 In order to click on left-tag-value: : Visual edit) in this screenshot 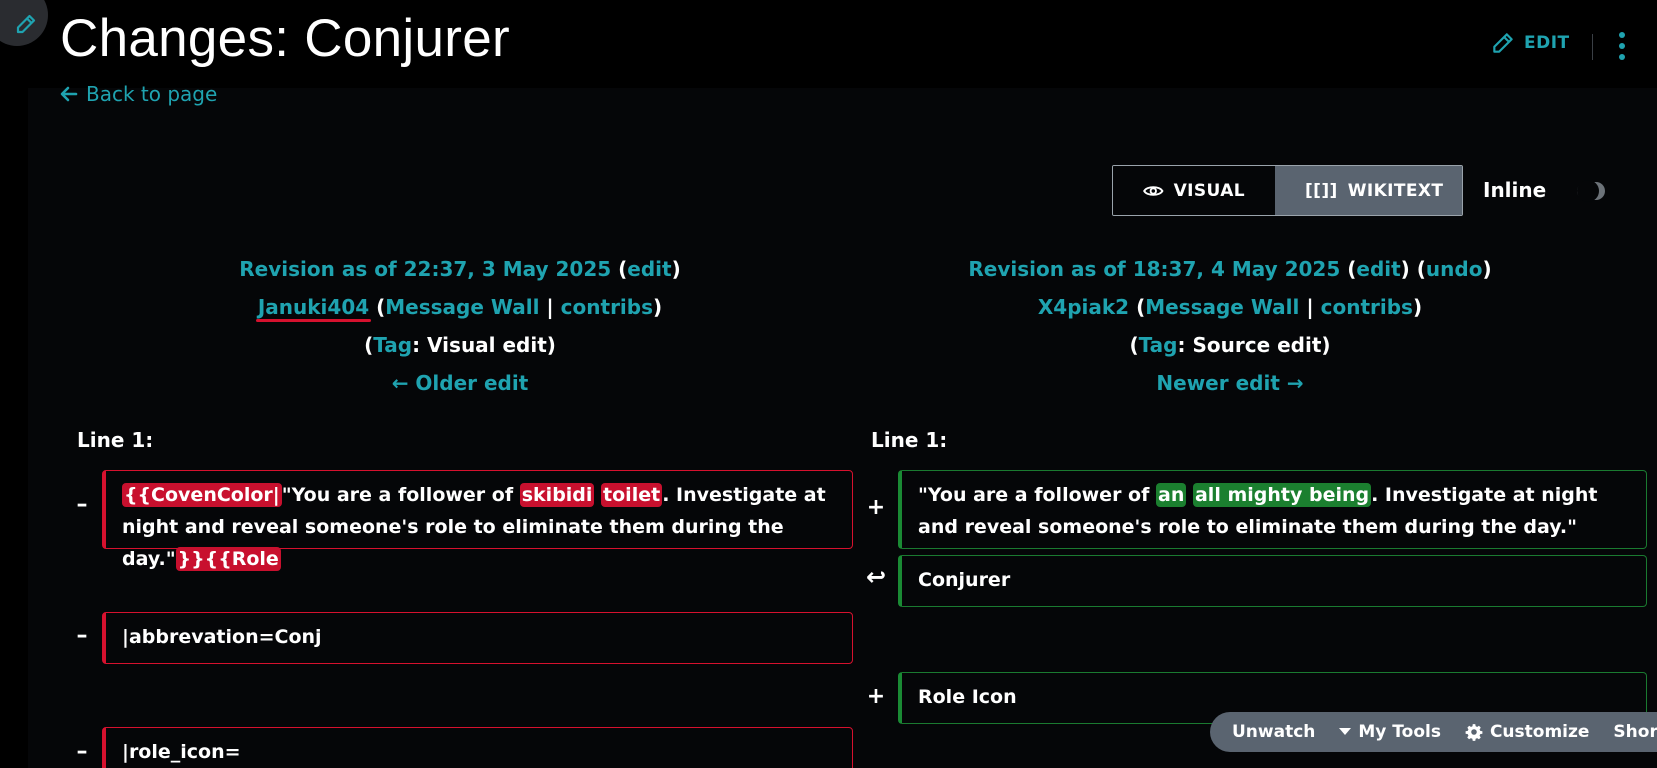, I will do `click(484, 345)`.